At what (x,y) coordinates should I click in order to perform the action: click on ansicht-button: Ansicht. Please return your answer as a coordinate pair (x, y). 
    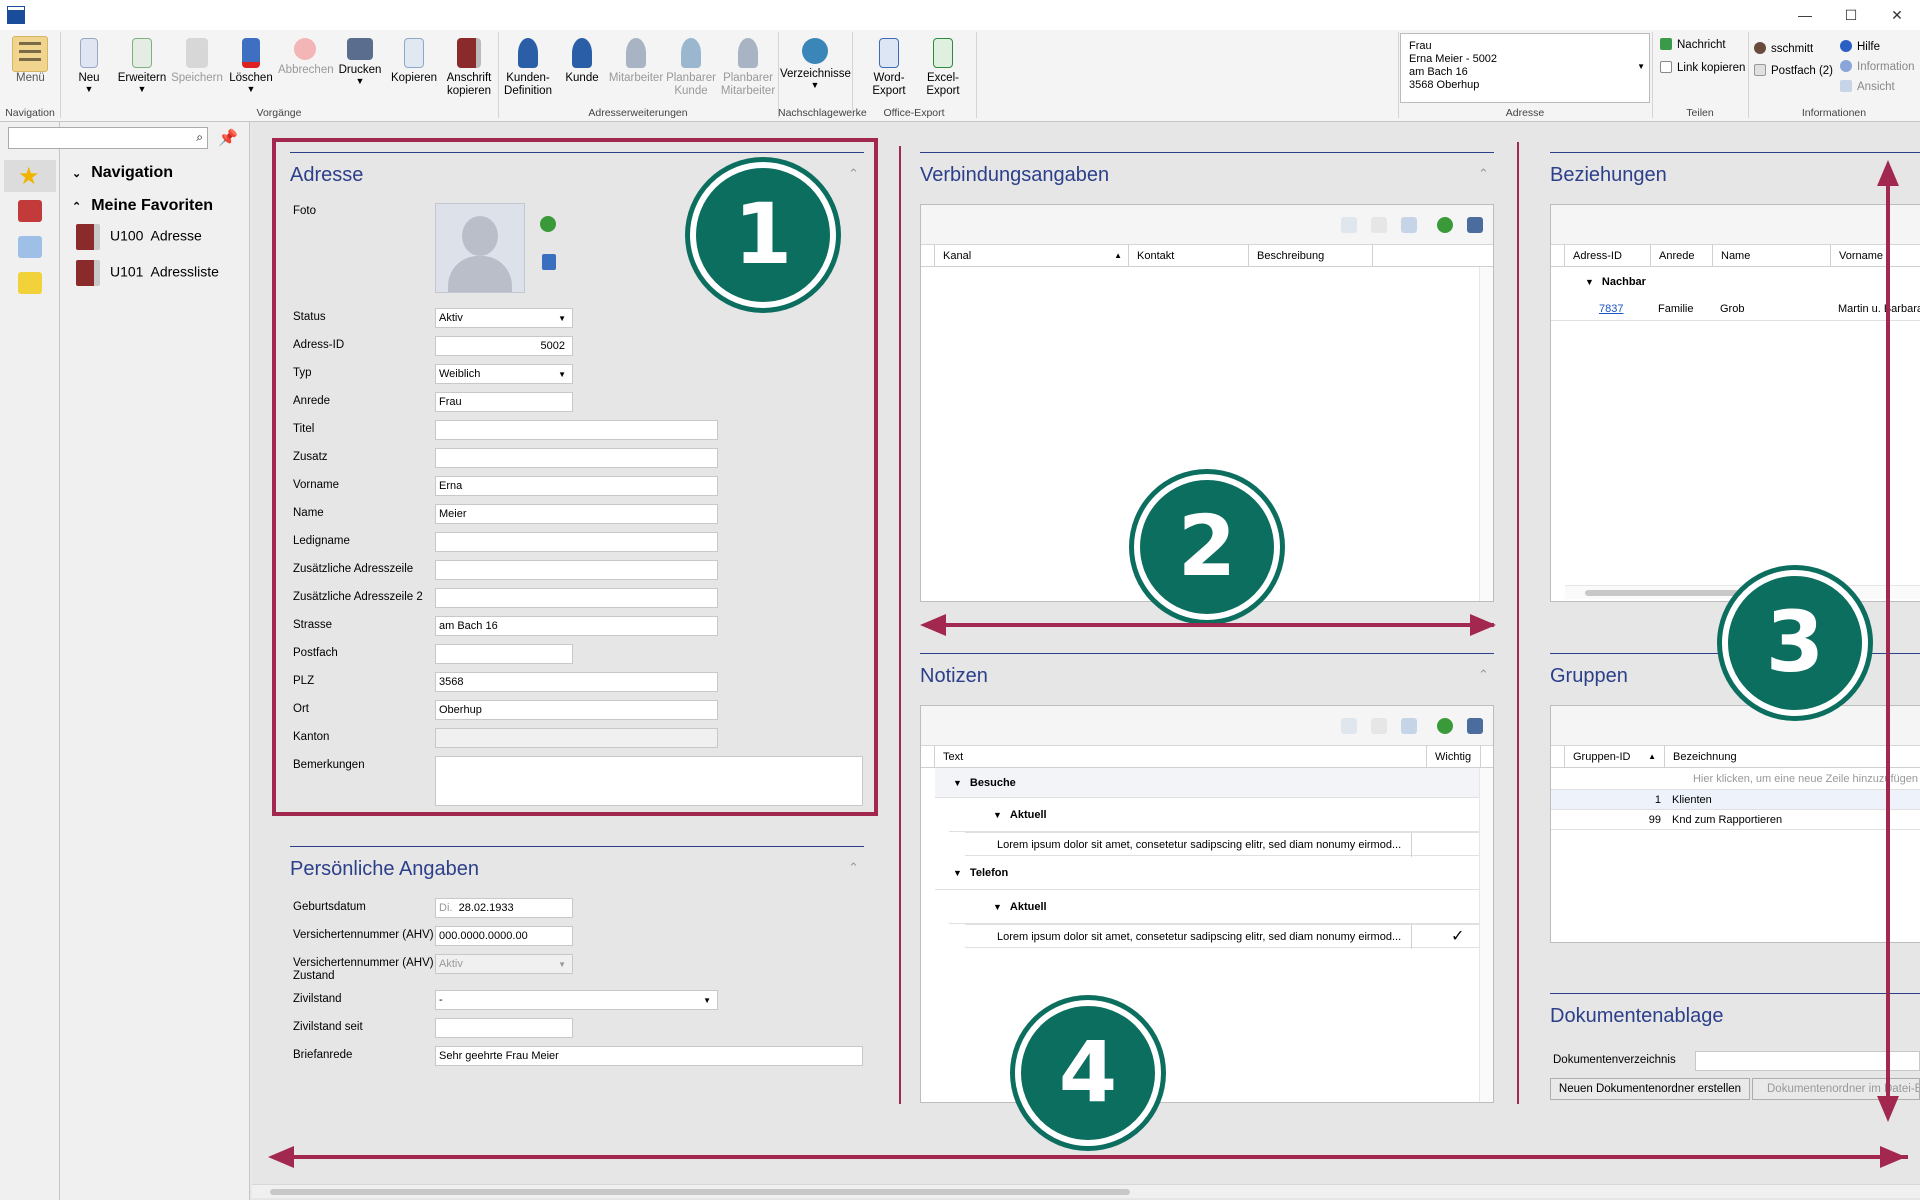
    Looking at the image, I should click on (1867, 86).